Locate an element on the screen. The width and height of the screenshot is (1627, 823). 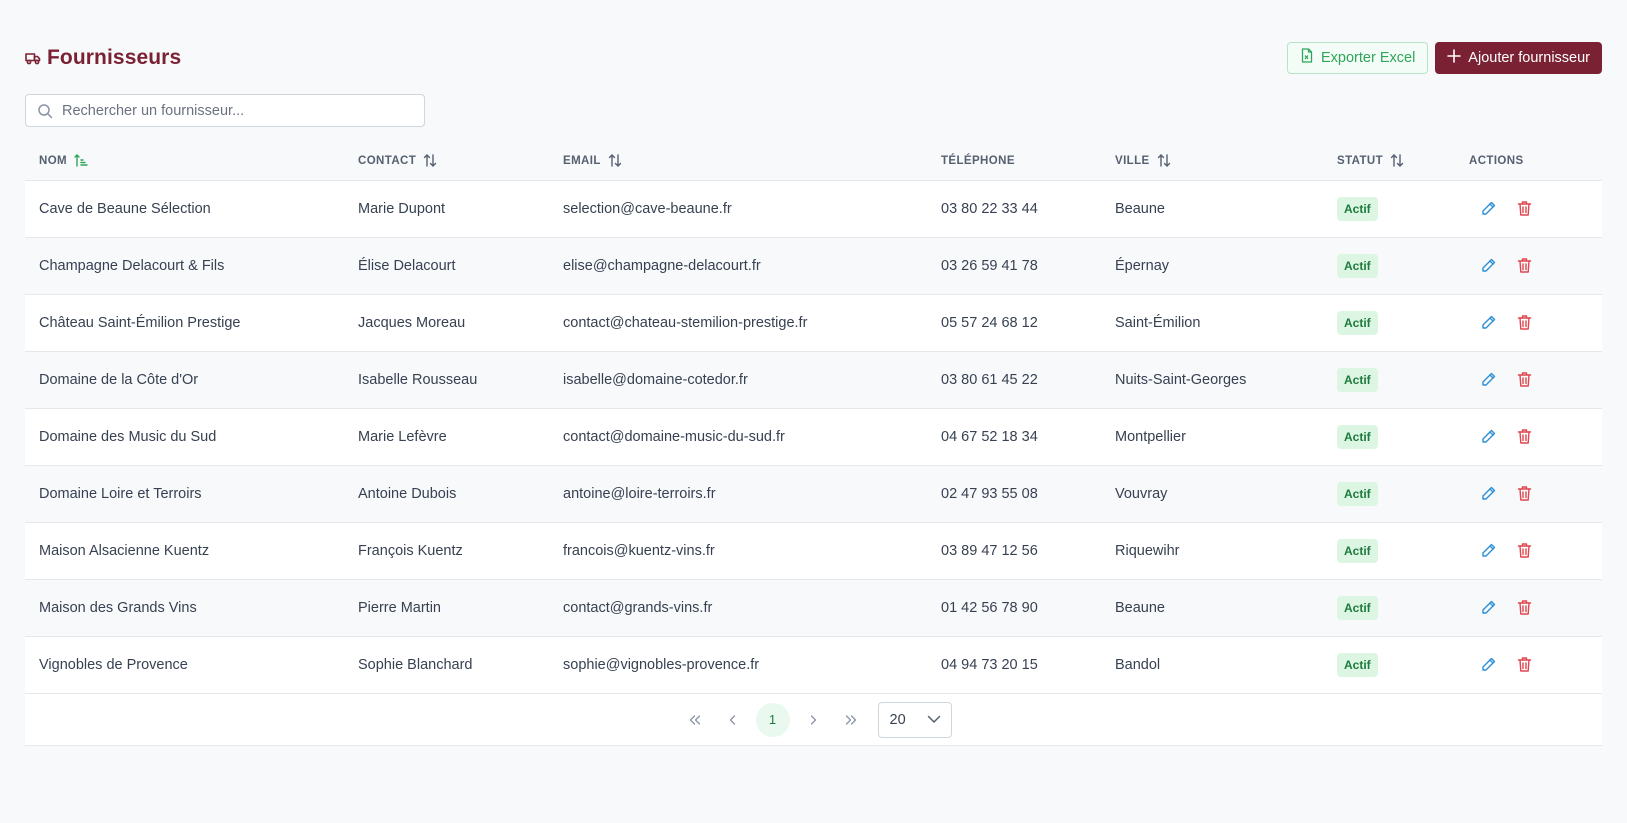
add-supplier-label: Ajouter fournisseur is located at coordinates (1529, 57).